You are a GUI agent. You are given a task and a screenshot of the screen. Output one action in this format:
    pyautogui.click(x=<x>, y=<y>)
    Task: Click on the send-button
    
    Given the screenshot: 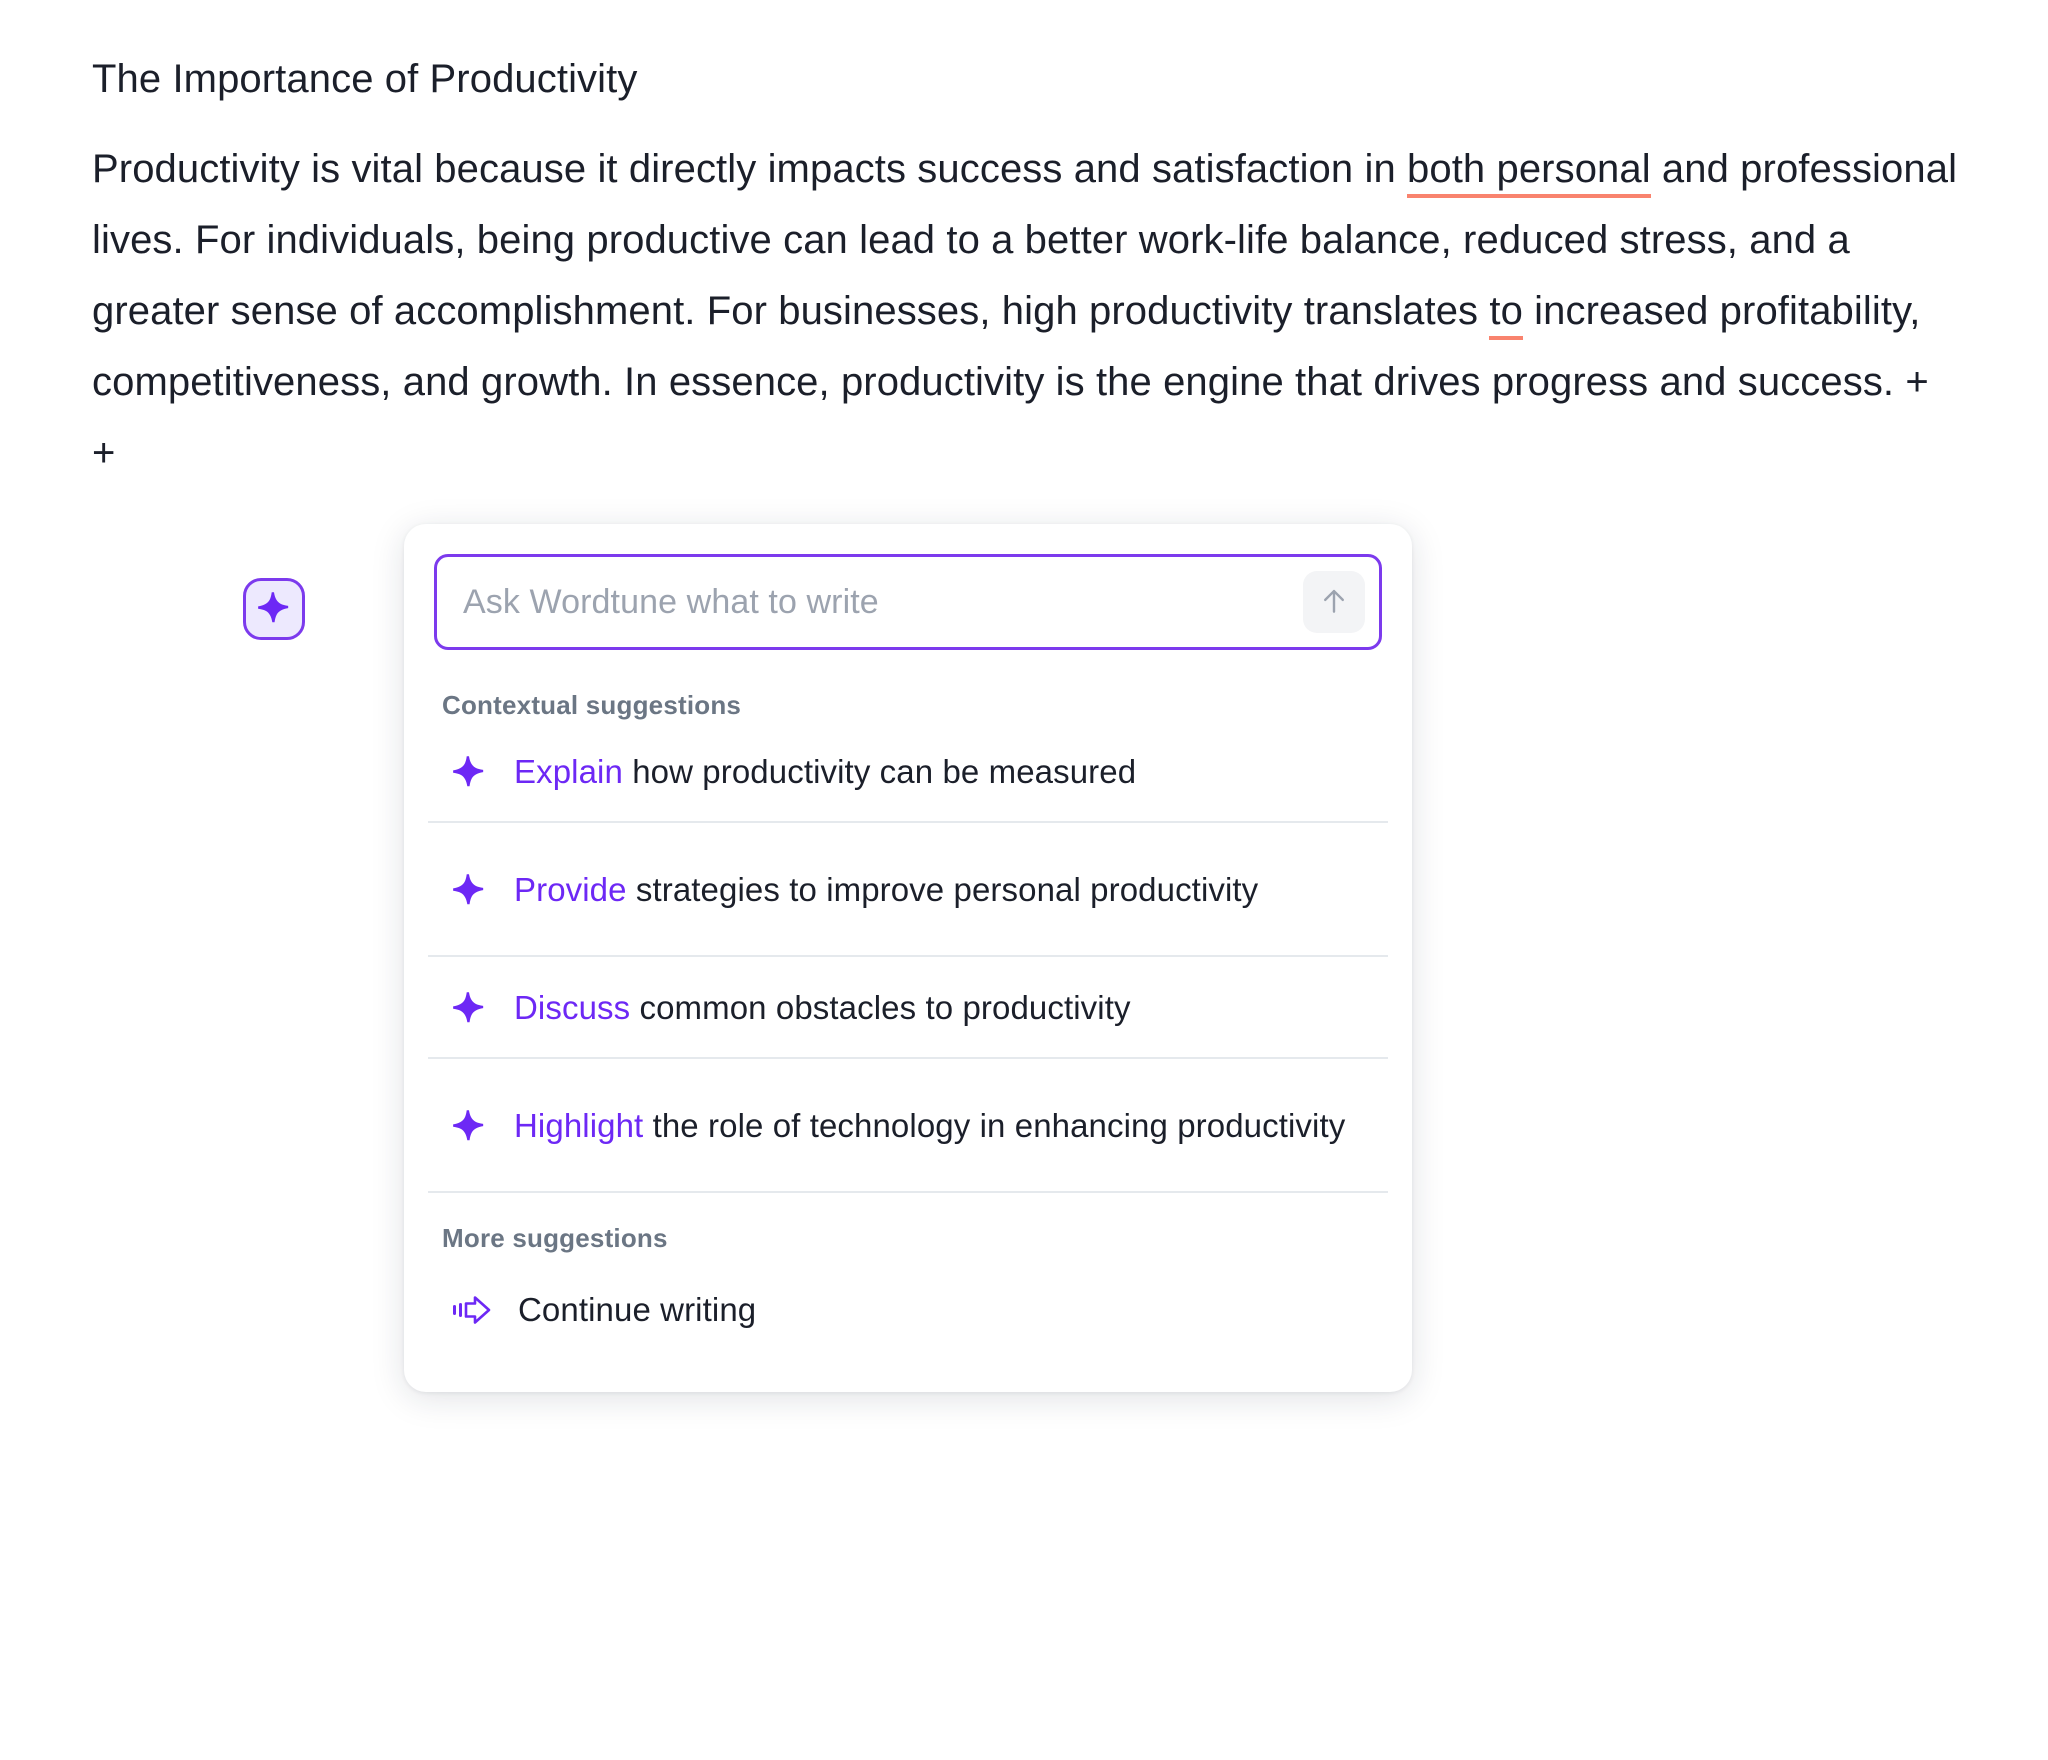 What is the action you would take?
    pyautogui.click(x=1334, y=602)
    